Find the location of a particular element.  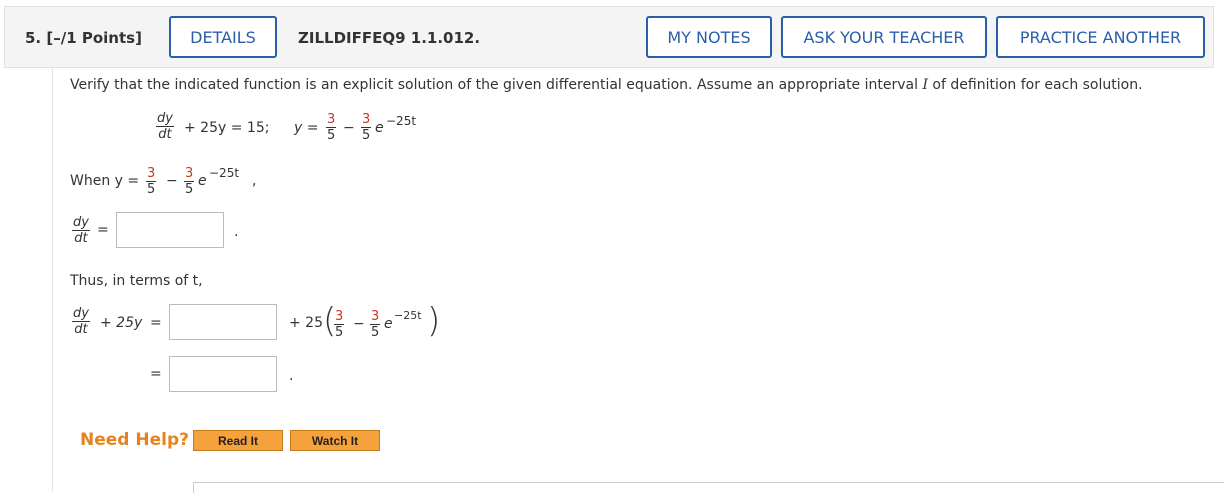

practice-another-button: PRACTICE ANOTHER is located at coordinates (1100, 37).